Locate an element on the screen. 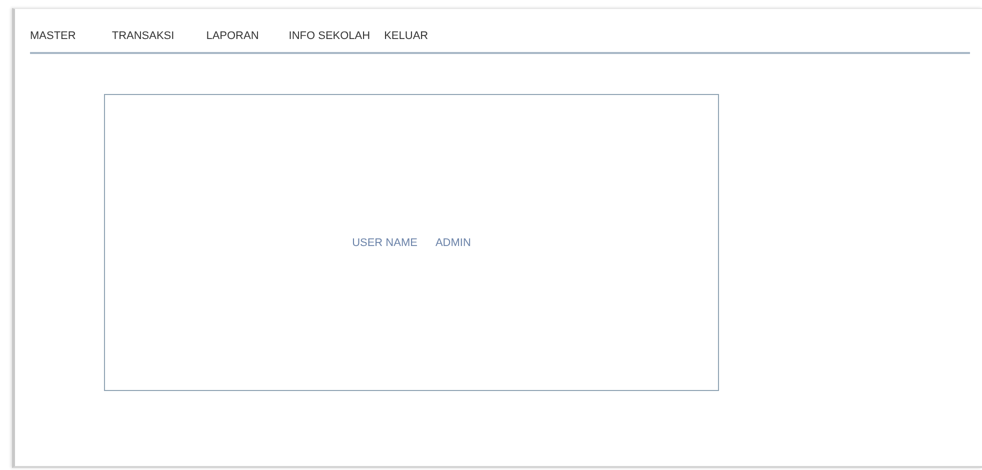  menu-item: TRANSAKSI is located at coordinates (143, 36).